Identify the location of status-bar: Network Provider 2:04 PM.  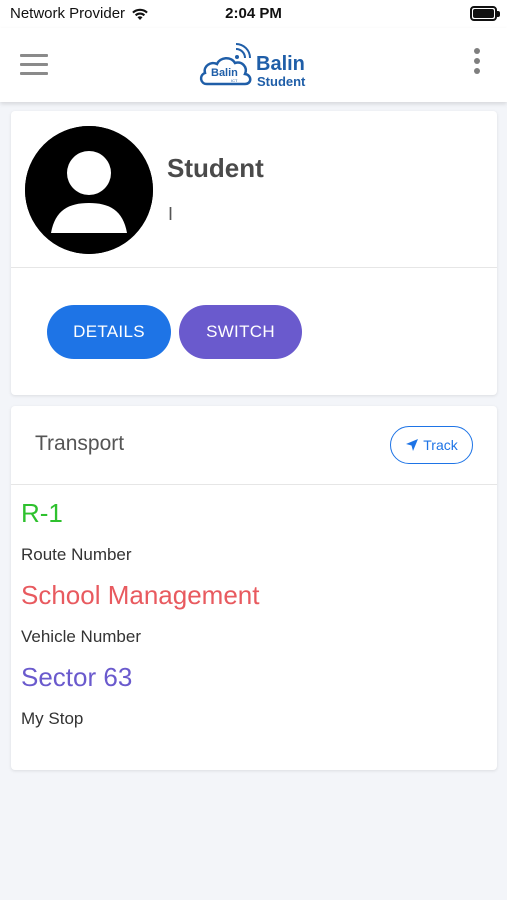
(253, 14).